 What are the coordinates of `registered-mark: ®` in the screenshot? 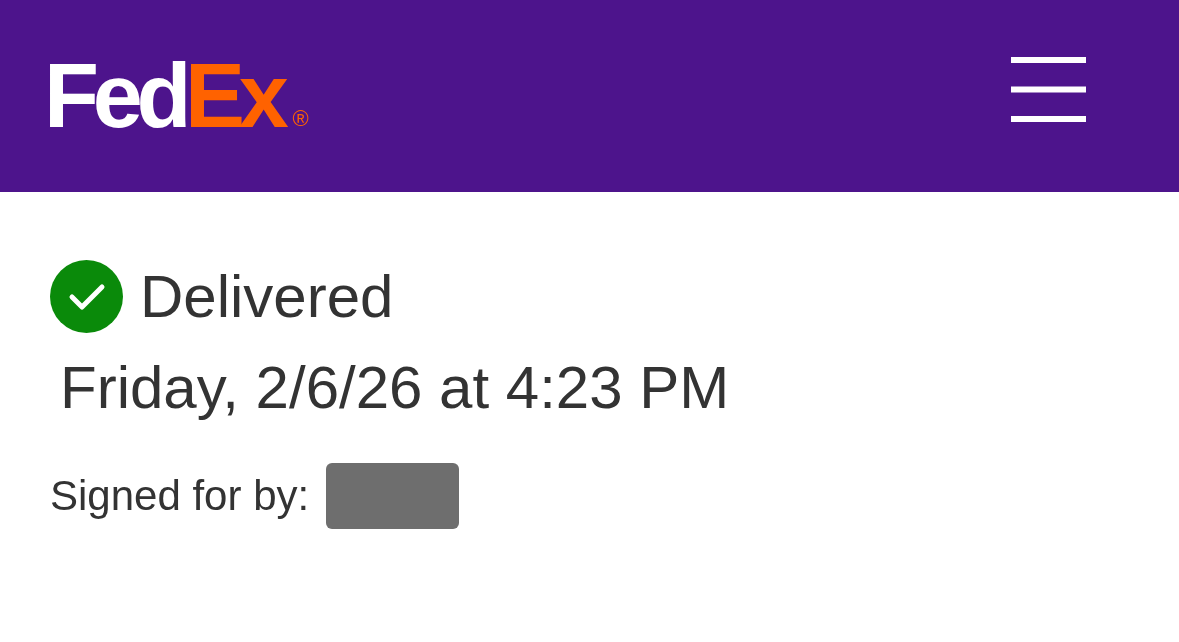 It's located at (300, 119).